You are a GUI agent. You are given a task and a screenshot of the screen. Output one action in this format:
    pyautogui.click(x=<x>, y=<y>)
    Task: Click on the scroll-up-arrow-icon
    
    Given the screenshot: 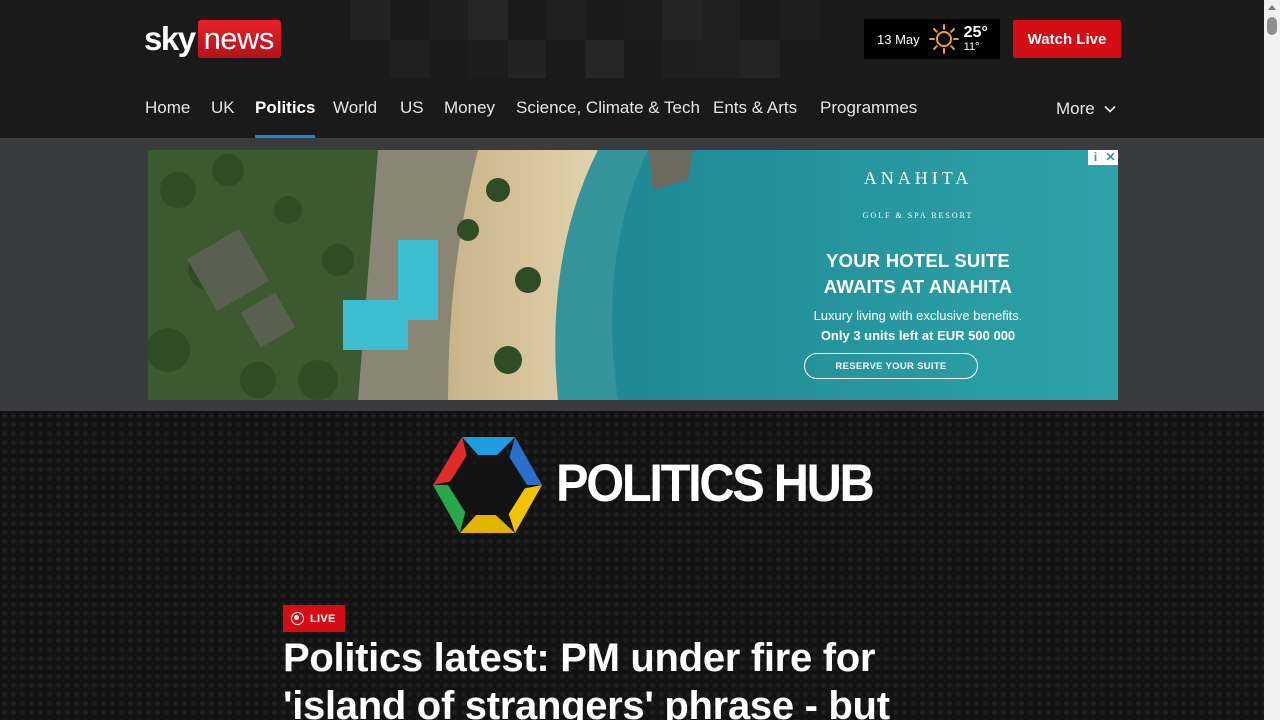 What is the action you would take?
    pyautogui.click(x=1272, y=8)
    